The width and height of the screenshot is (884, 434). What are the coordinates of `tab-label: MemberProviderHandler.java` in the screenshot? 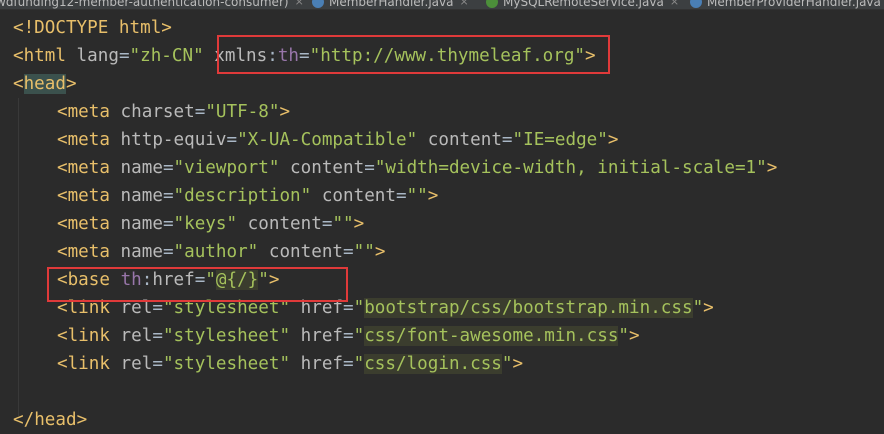 It's located at (794, 4).